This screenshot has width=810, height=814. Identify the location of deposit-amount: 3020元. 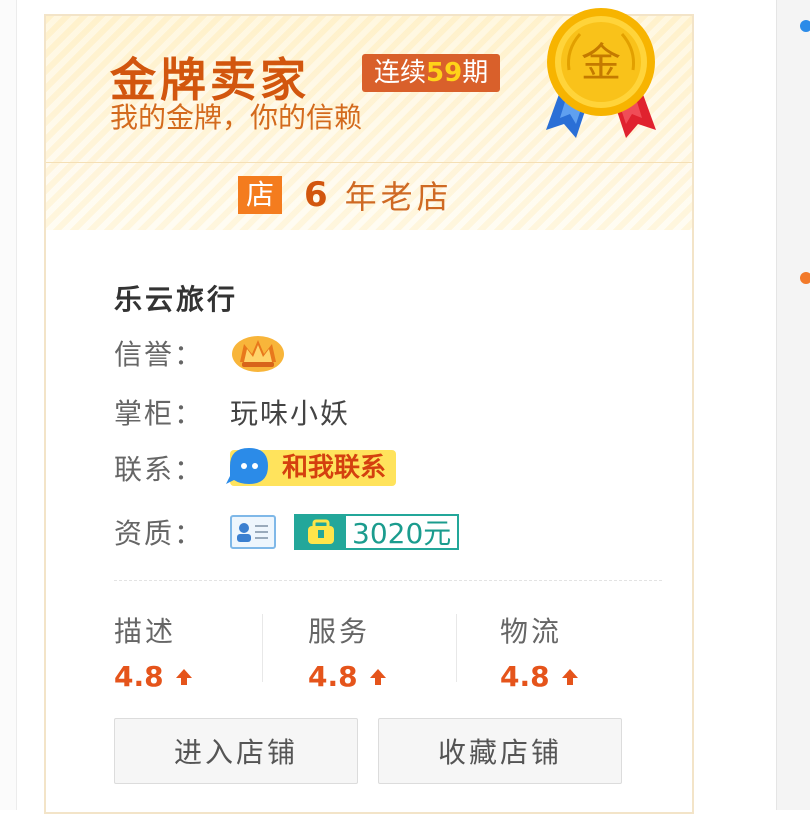
(402, 533).